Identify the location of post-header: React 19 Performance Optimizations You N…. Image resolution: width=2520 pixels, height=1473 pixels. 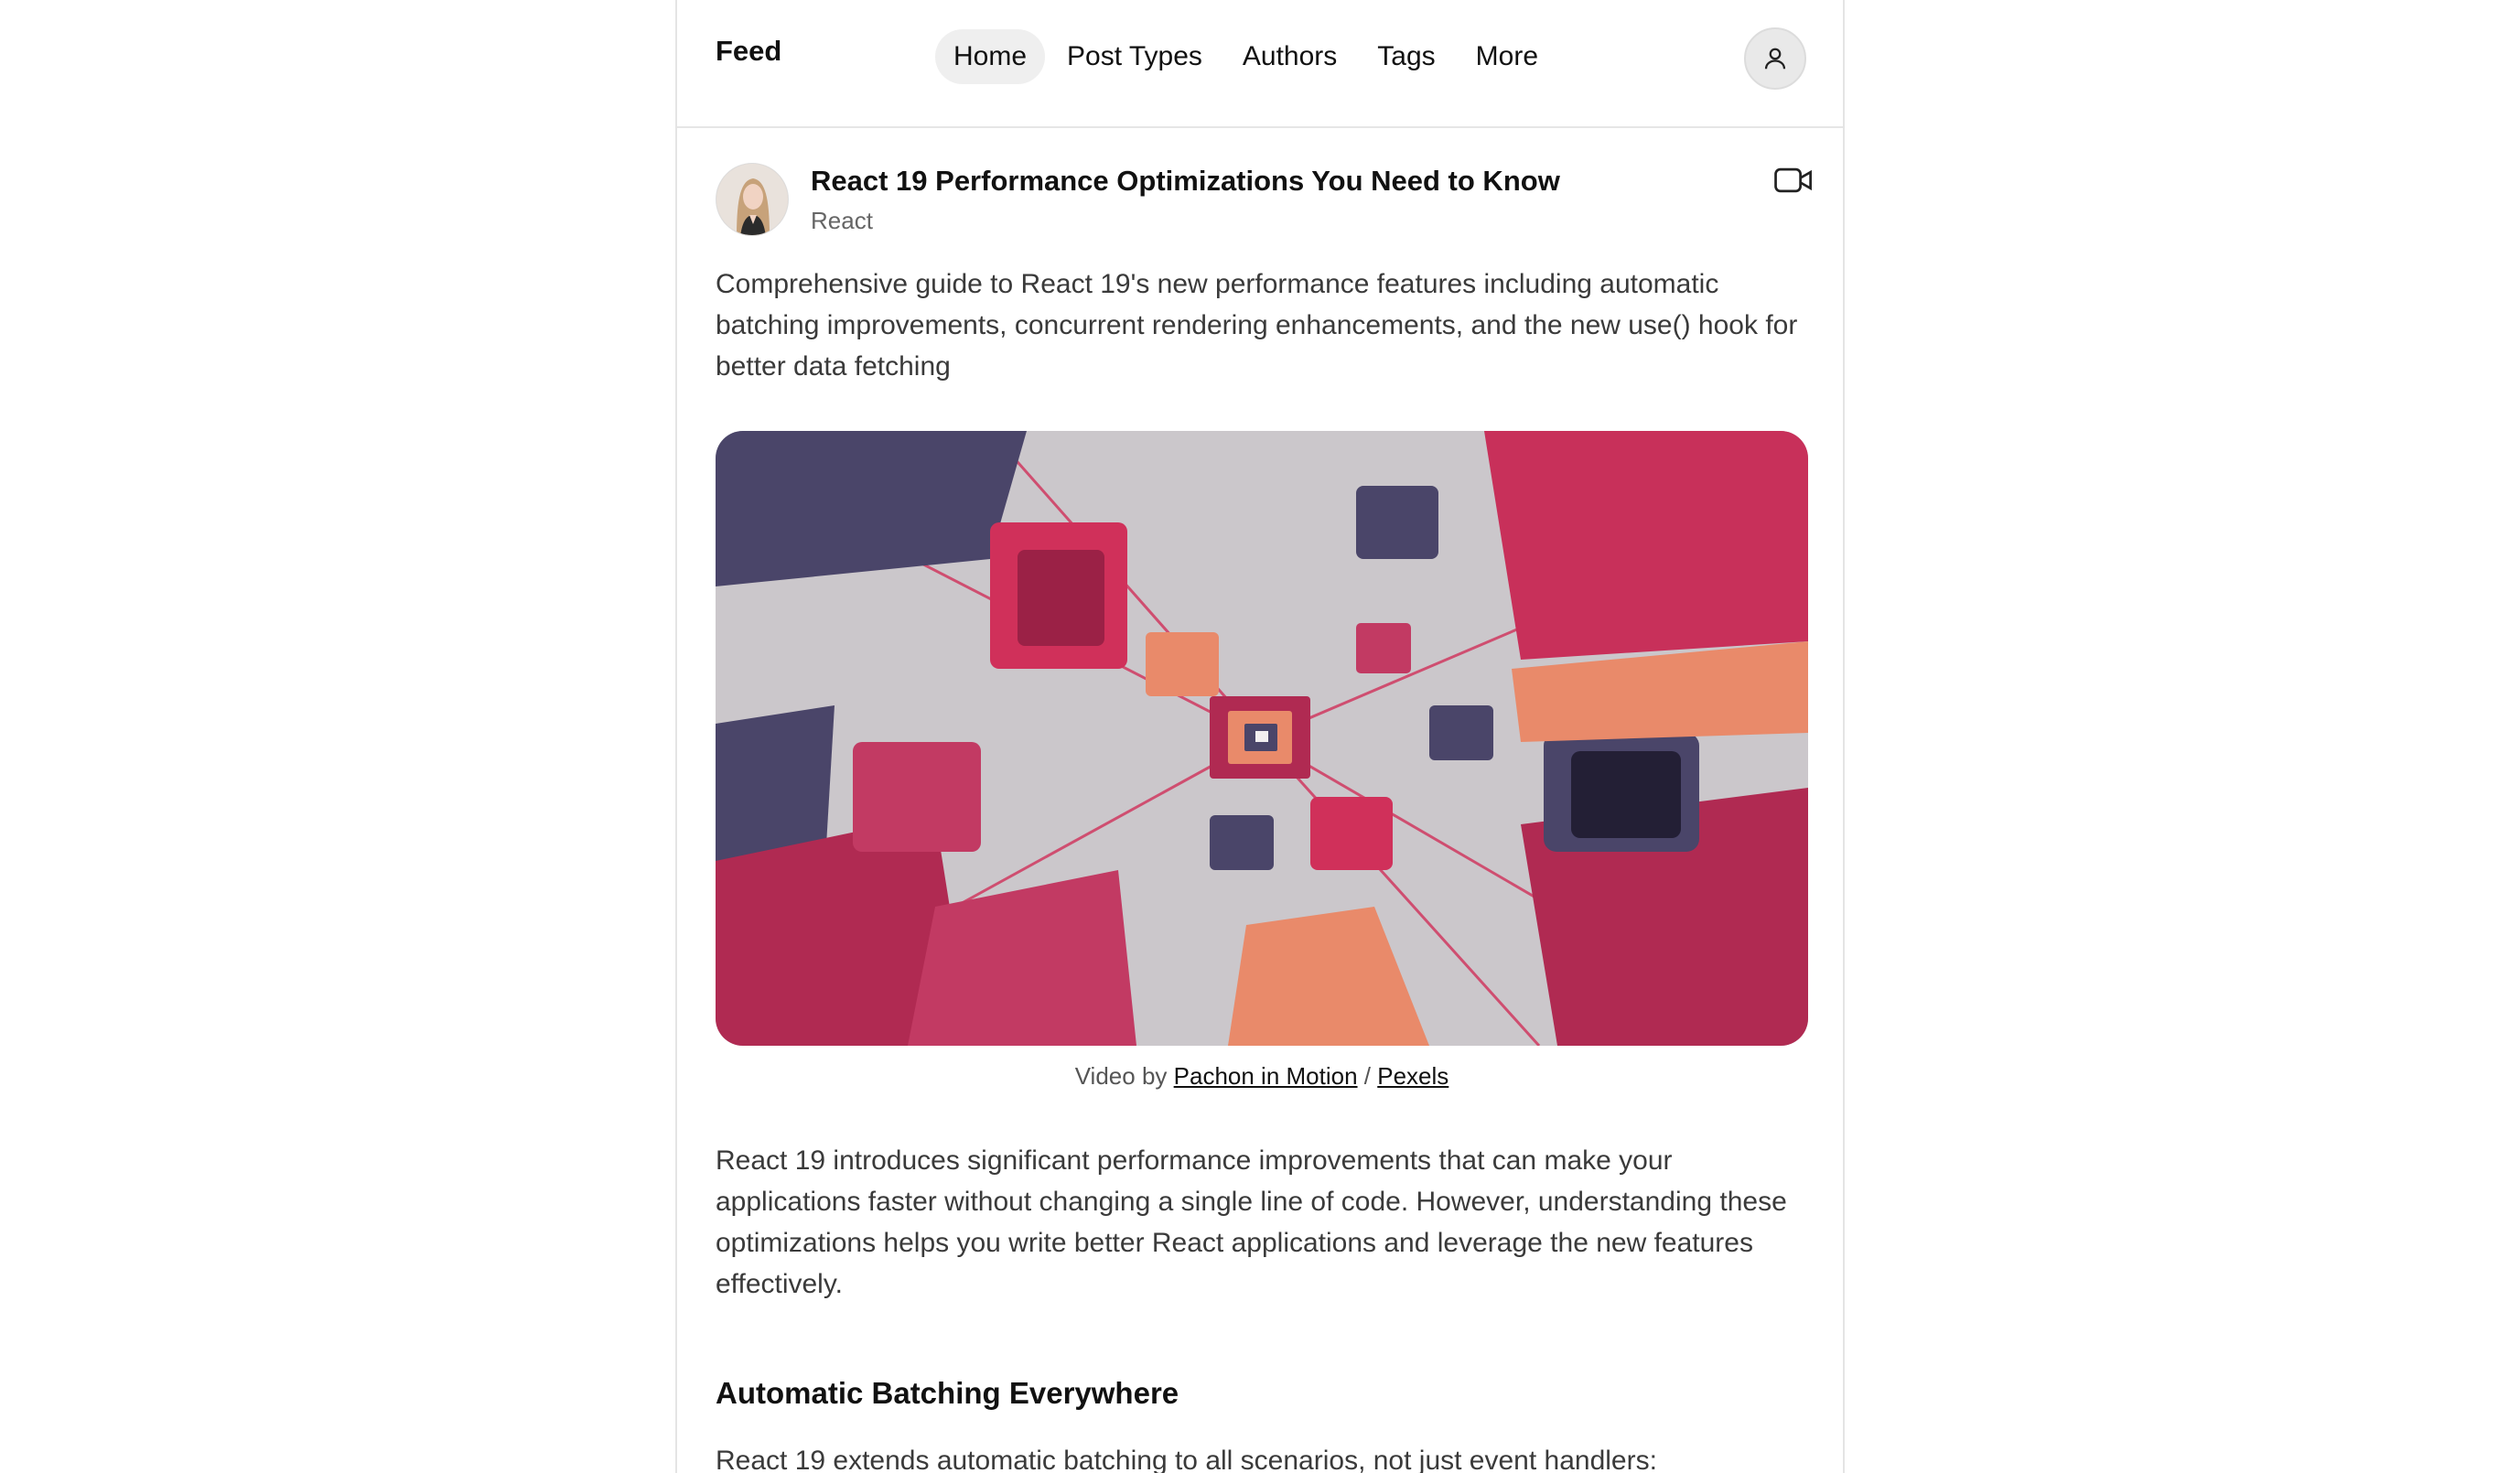
(1264, 202).